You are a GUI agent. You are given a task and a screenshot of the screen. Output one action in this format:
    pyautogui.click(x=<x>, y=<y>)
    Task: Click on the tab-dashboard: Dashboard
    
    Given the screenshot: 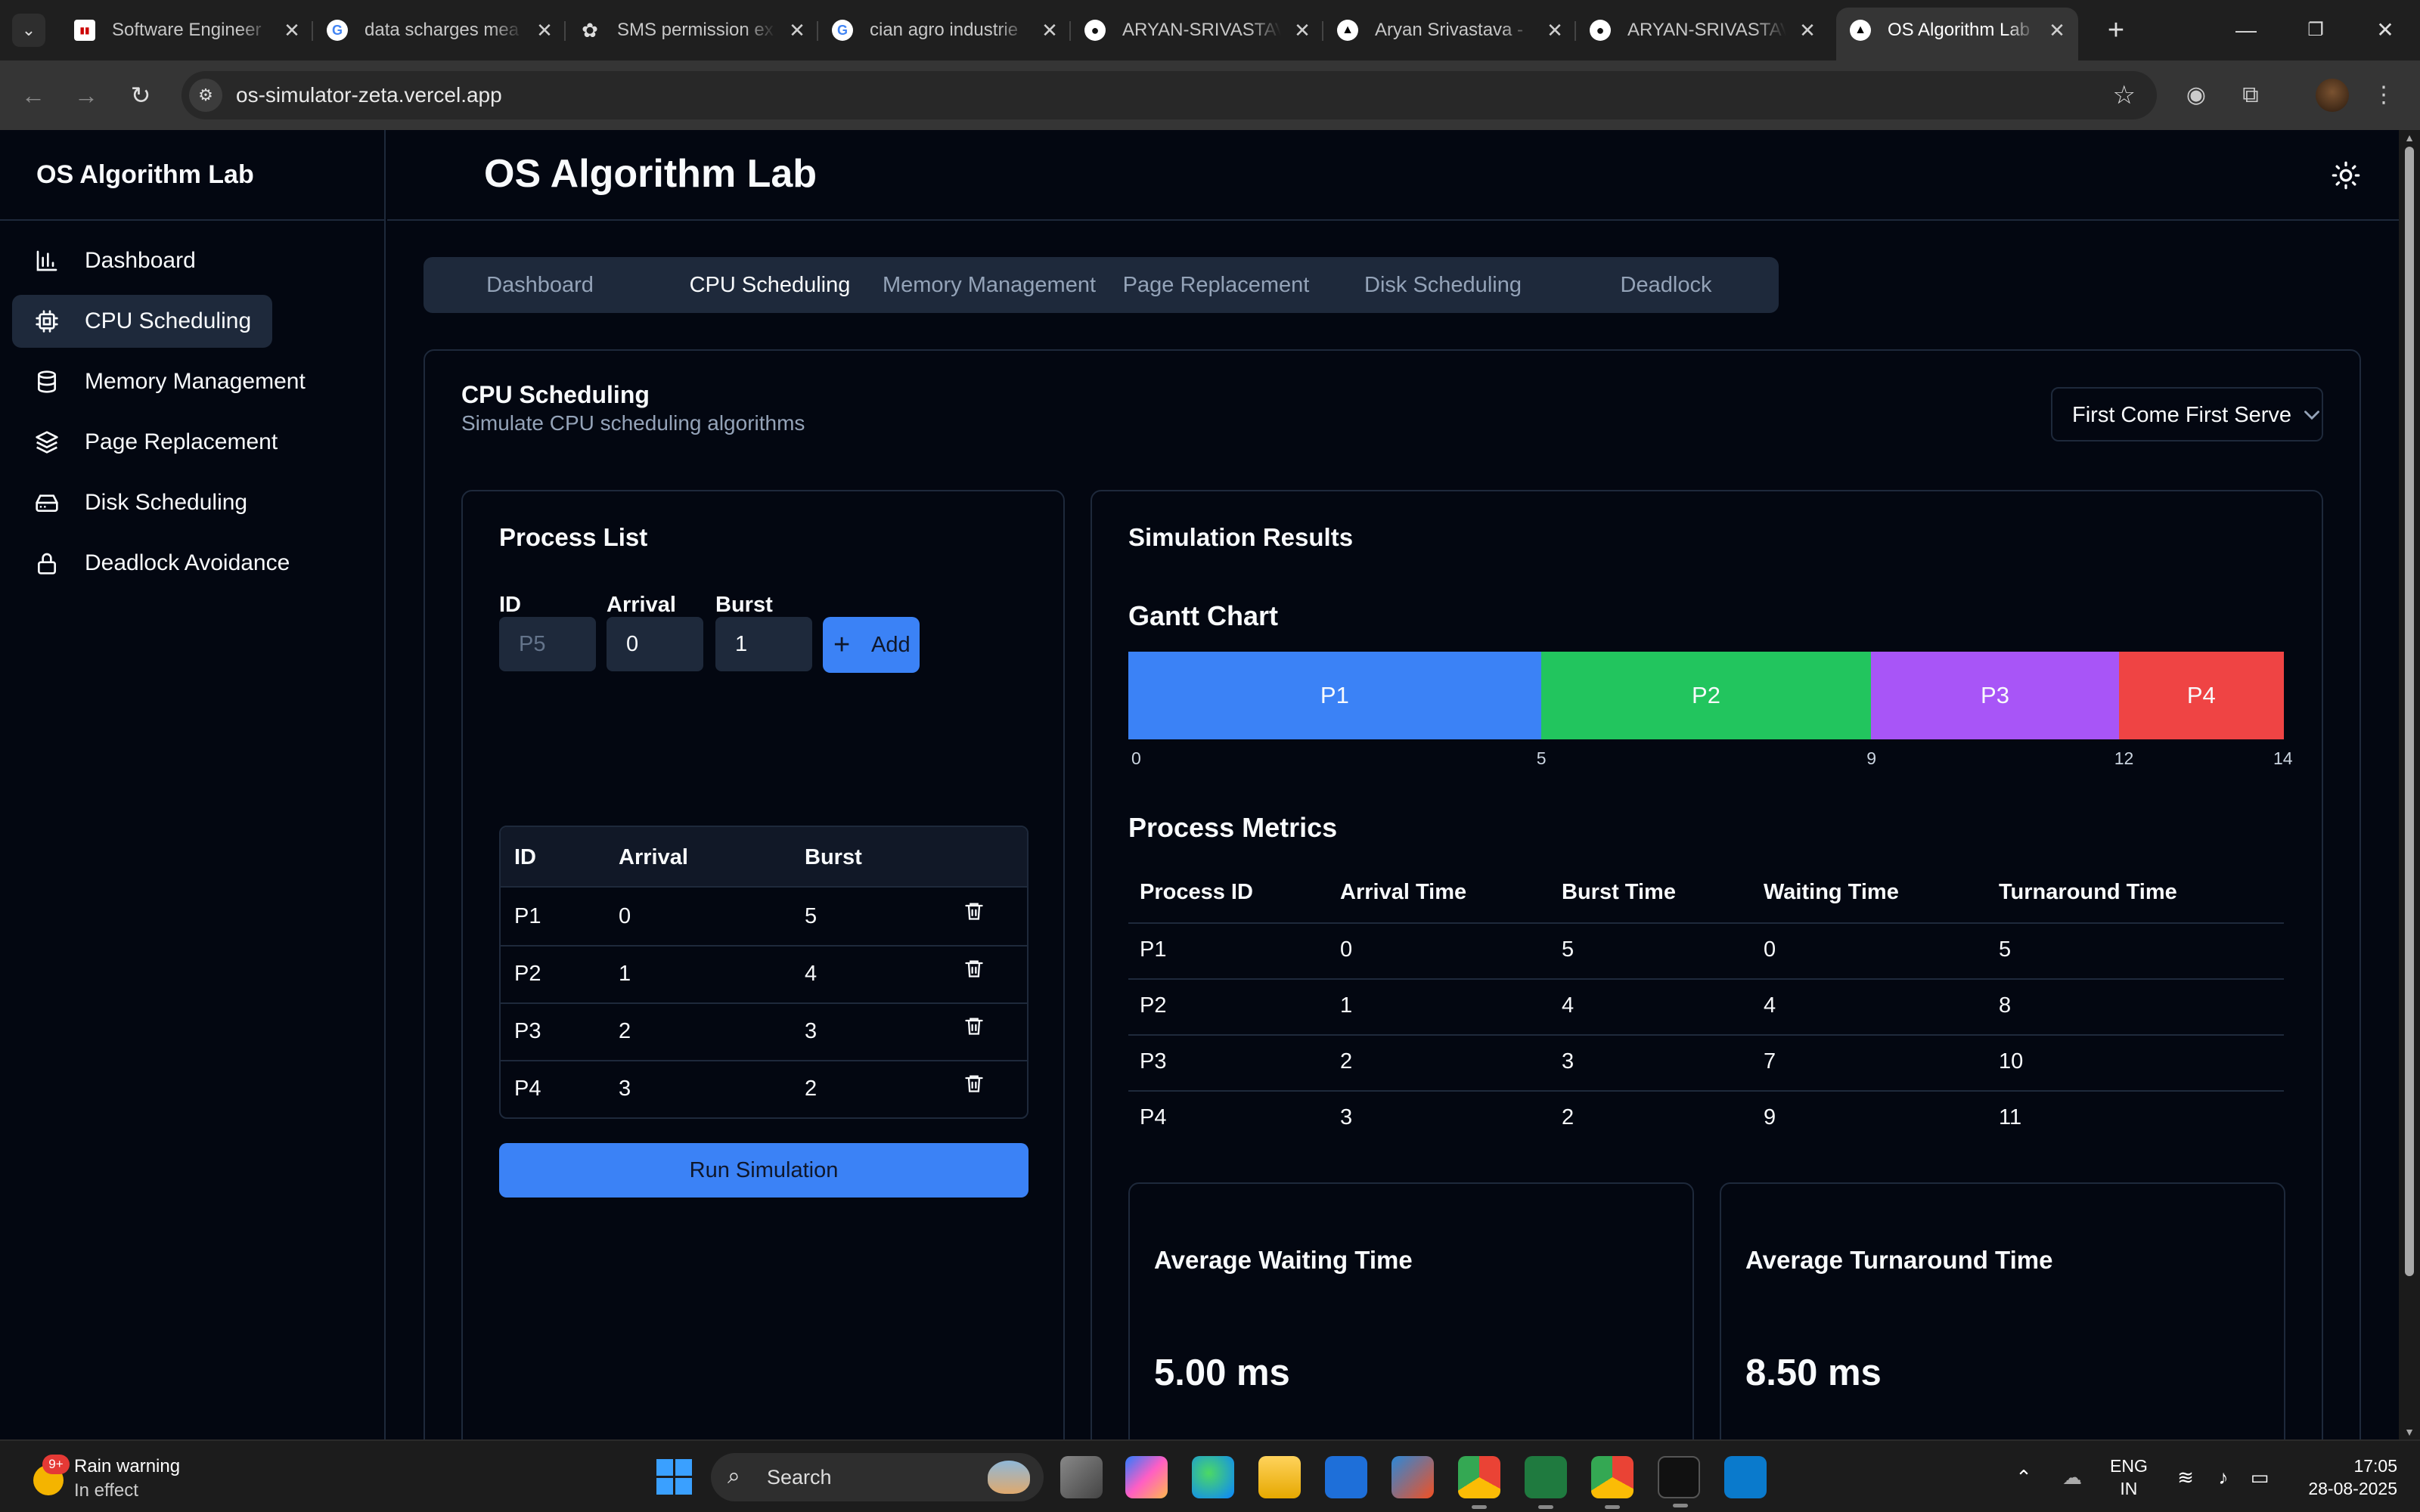 What is the action you would take?
    pyautogui.click(x=540, y=285)
    